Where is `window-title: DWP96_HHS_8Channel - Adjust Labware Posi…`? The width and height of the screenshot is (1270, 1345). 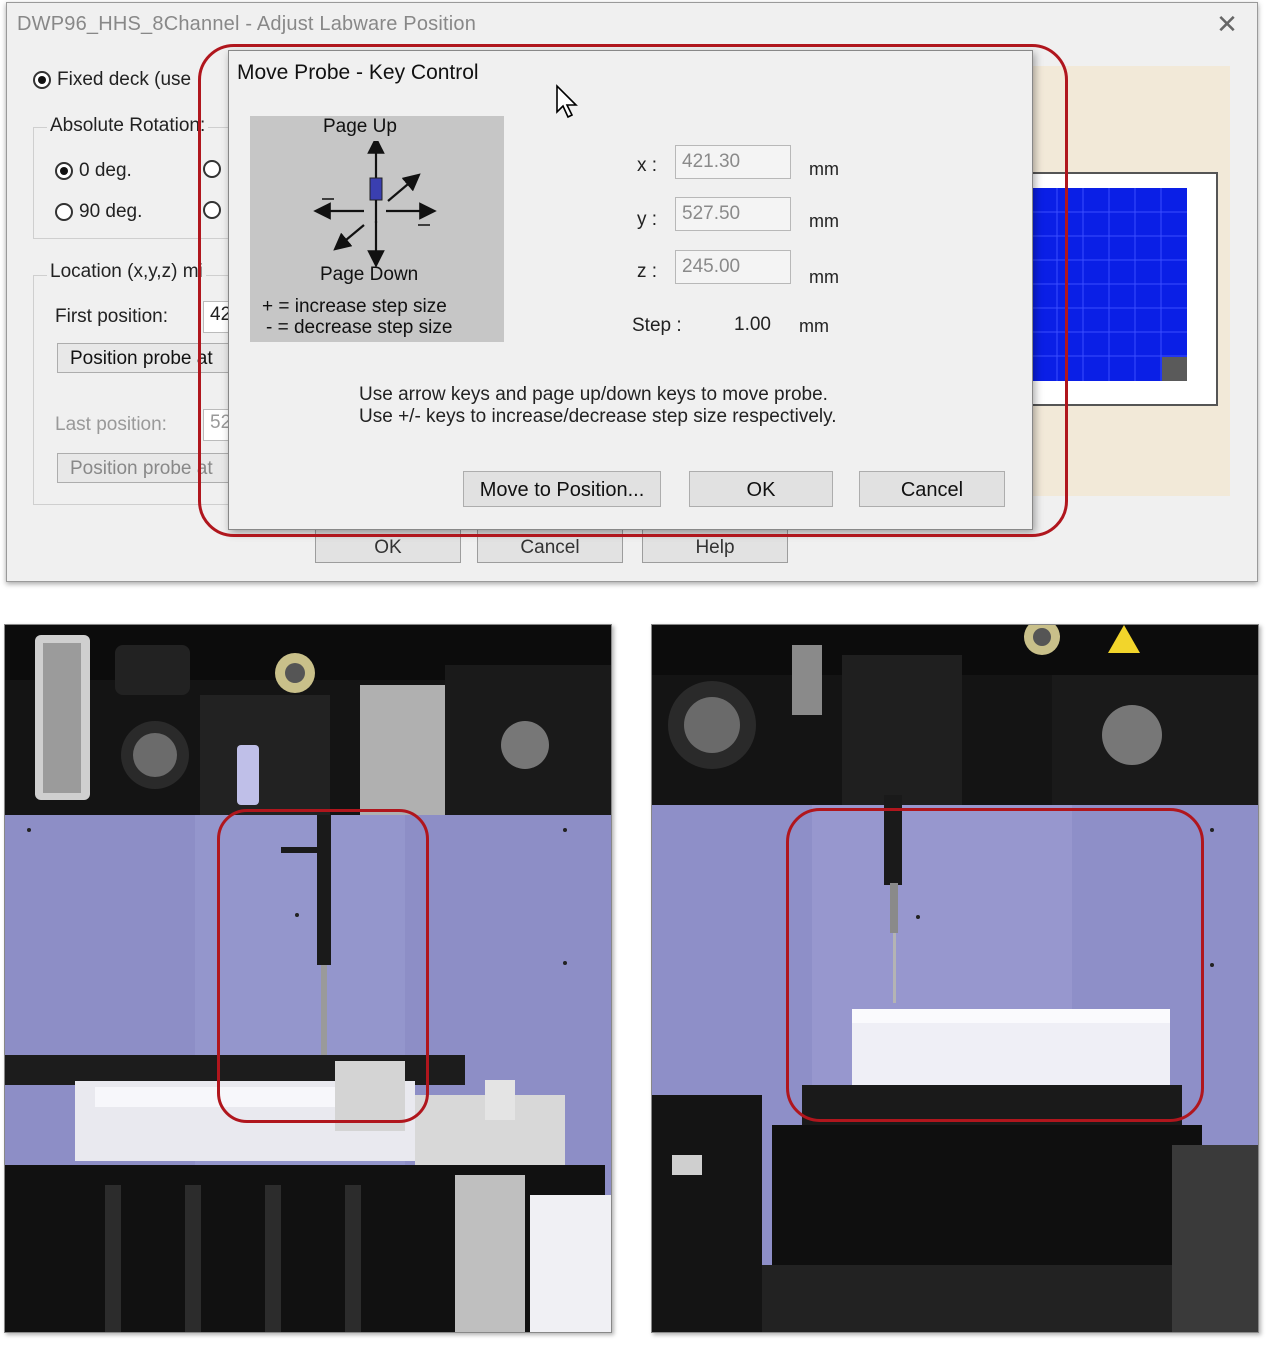
window-title: DWP96_HHS_8Channel - Adjust Labware Posi… is located at coordinates (247, 24).